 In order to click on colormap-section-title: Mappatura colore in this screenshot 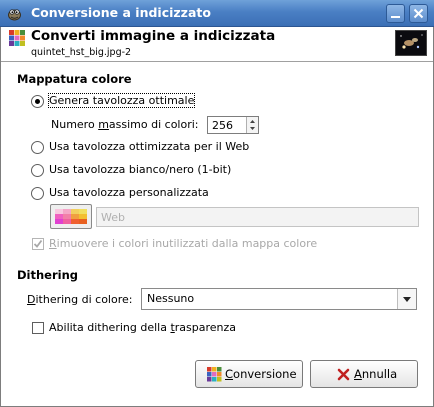, I will do `click(74, 79)`.